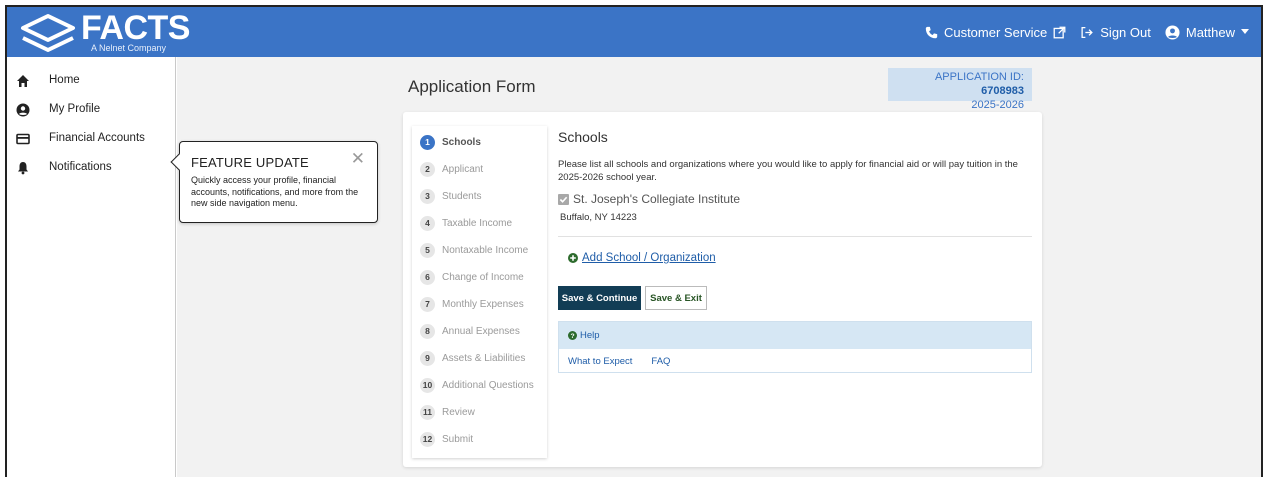  Describe the element at coordinates (48, 33) in the screenshot. I see `facts-logo-mark-icon` at that location.